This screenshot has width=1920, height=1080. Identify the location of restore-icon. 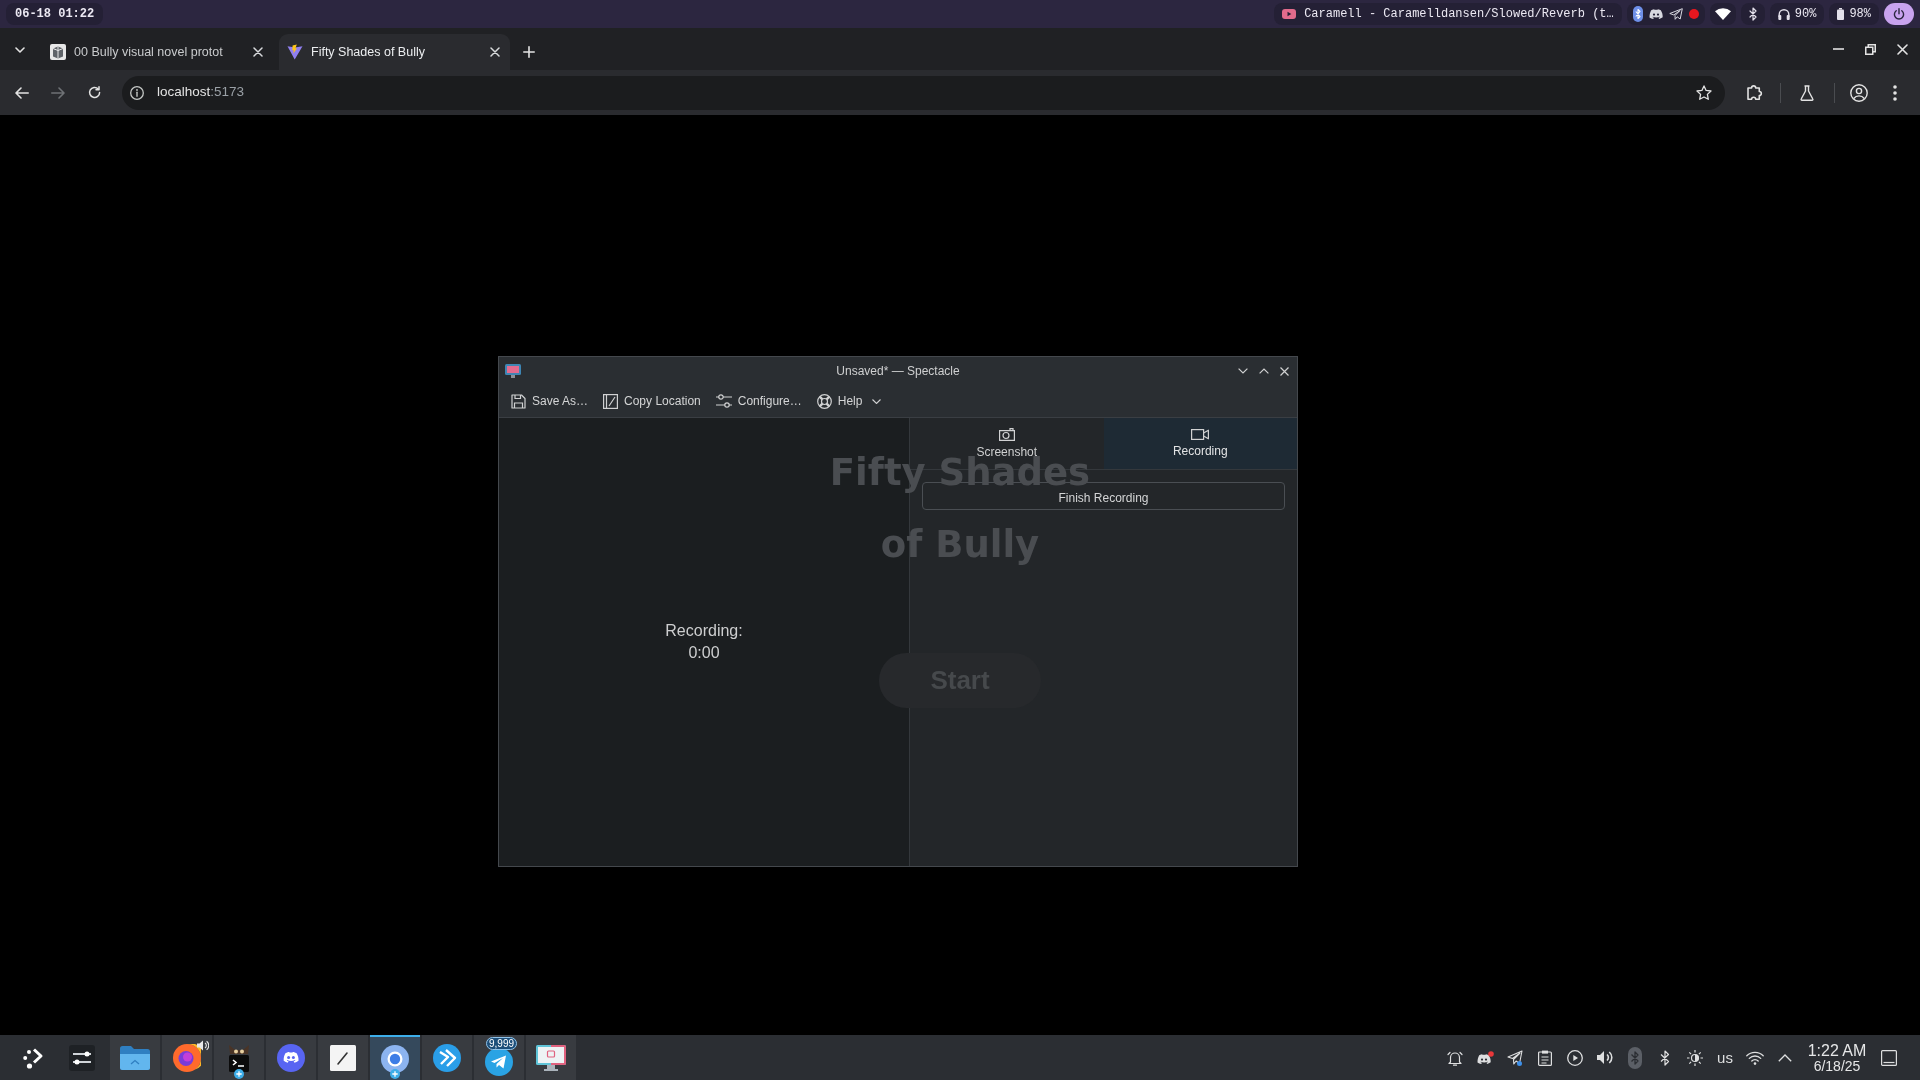
(1870, 49).